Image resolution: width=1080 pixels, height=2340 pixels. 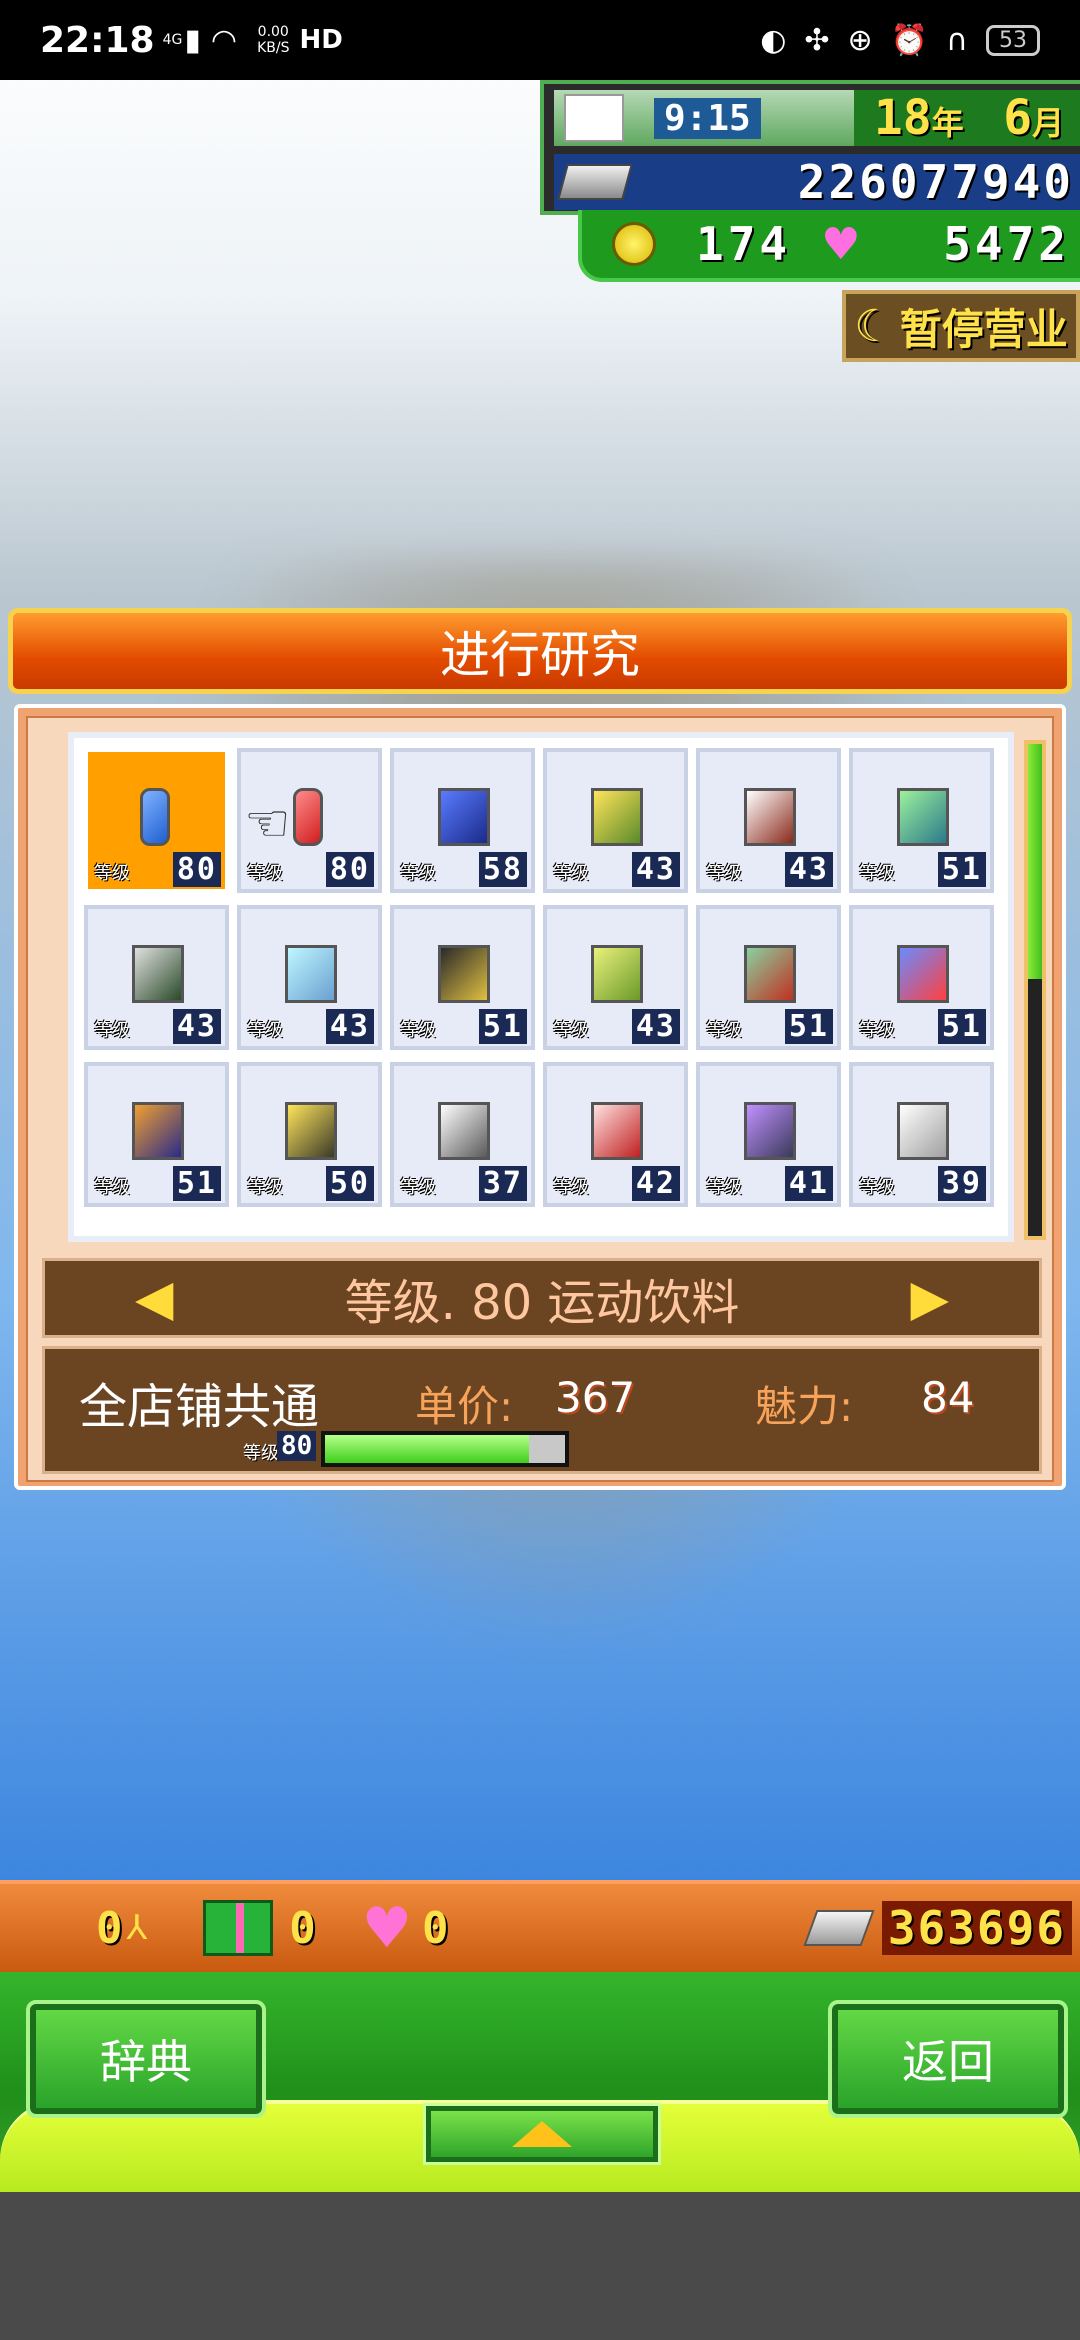 What do you see at coordinates (542, 1410) in the screenshot?
I see `item-info-box: 全店铺共通 单价: 367 魅力: 84 等级 80` at bounding box center [542, 1410].